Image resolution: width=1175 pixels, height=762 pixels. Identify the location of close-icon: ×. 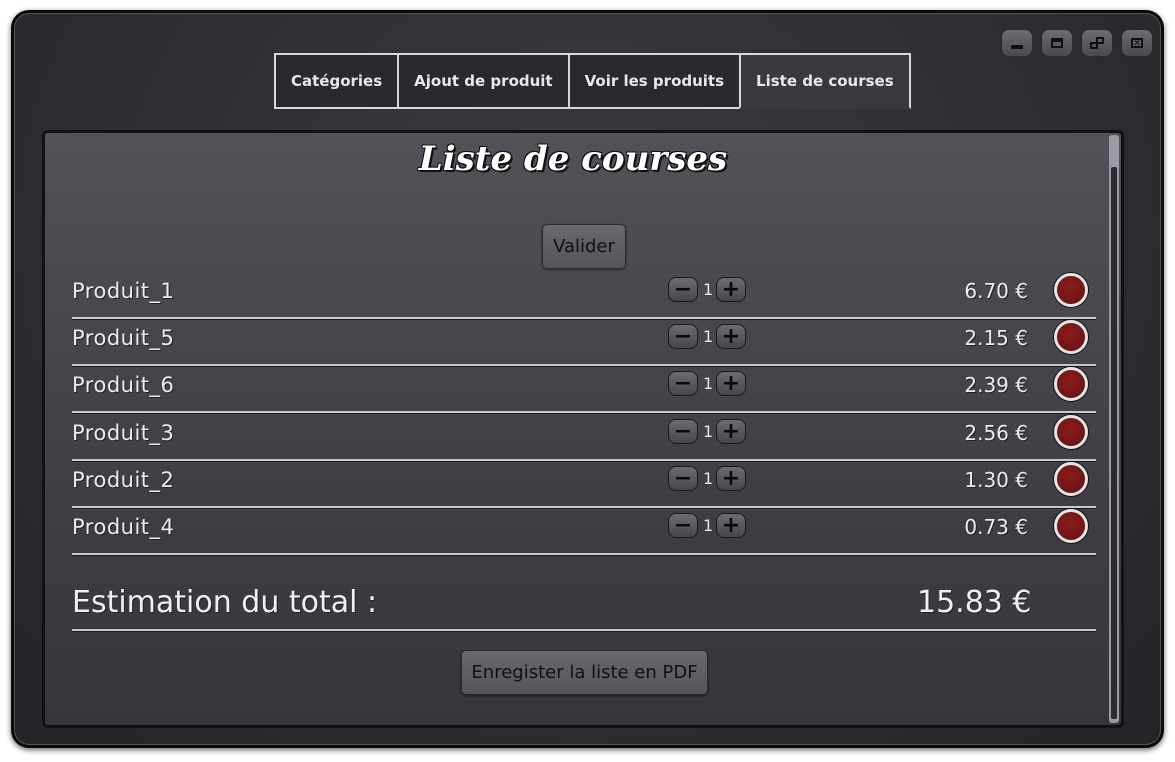
(1137, 43).